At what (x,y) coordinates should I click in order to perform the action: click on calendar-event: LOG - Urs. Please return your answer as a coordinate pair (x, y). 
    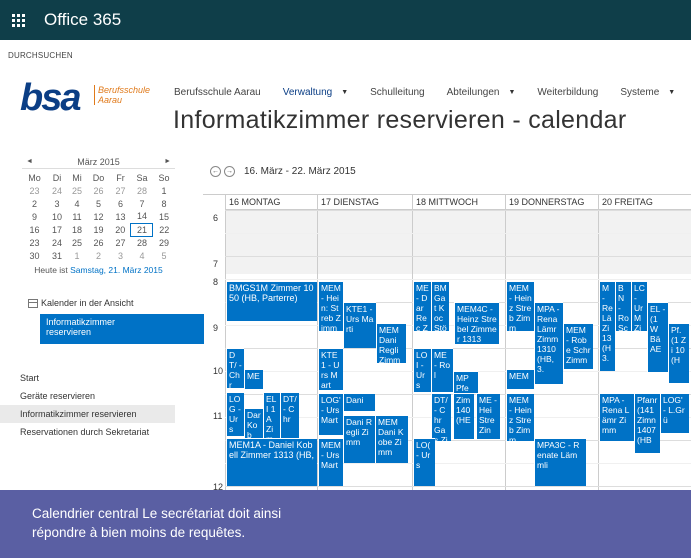
    Looking at the image, I should click on (235, 414).